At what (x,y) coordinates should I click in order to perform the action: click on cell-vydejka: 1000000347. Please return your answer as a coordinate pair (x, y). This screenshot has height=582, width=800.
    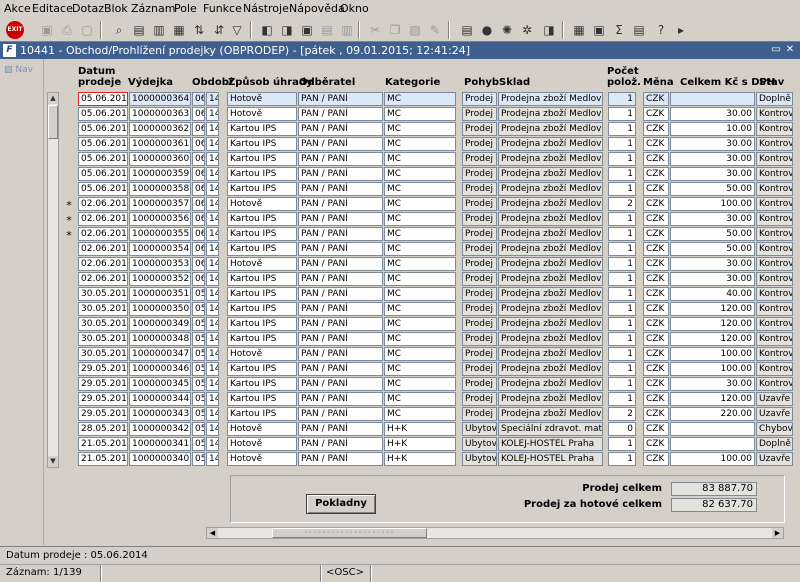
    Looking at the image, I should click on (160, 354).